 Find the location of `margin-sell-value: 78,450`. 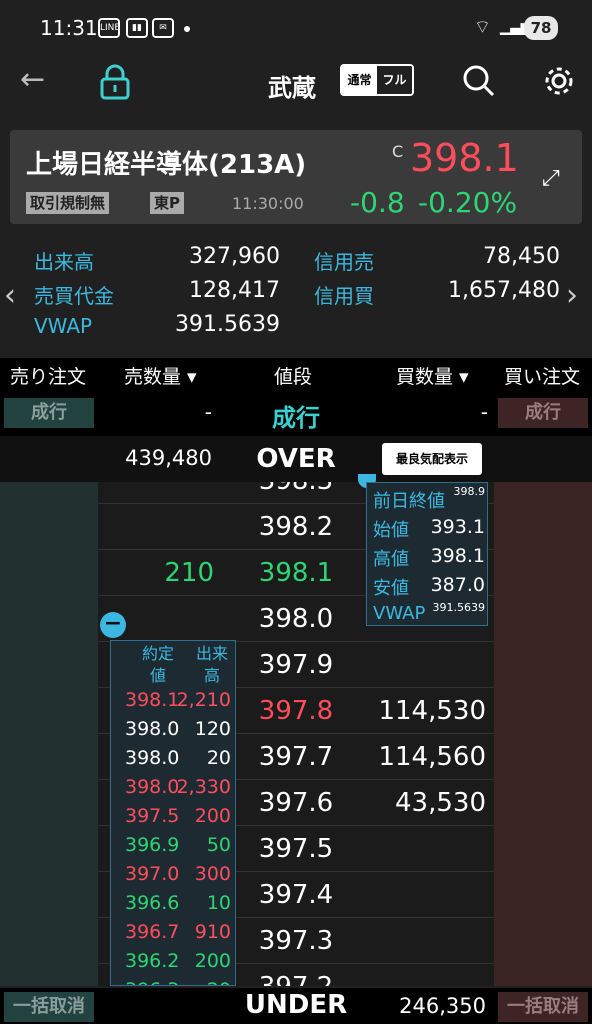

margin-sell-value: 78,450 is located at coordinates (521, 256).